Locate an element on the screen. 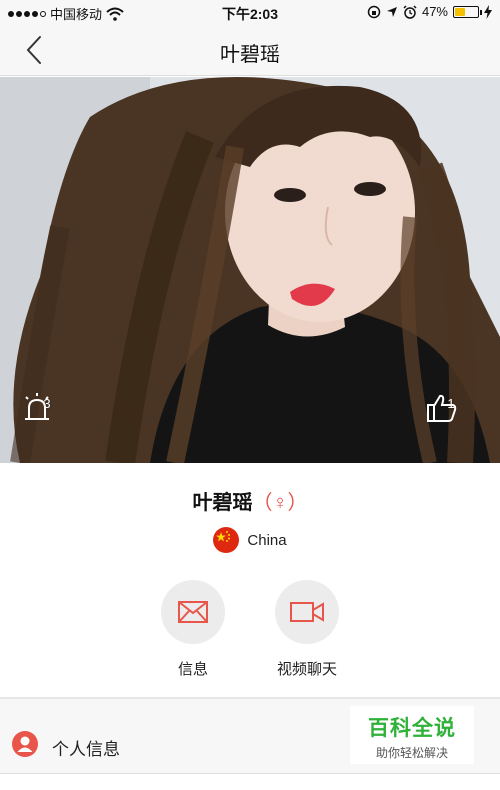 Image resolution: width=500 pixels, height=790 pixels. battery-fill is located at coordinates (460, 11).